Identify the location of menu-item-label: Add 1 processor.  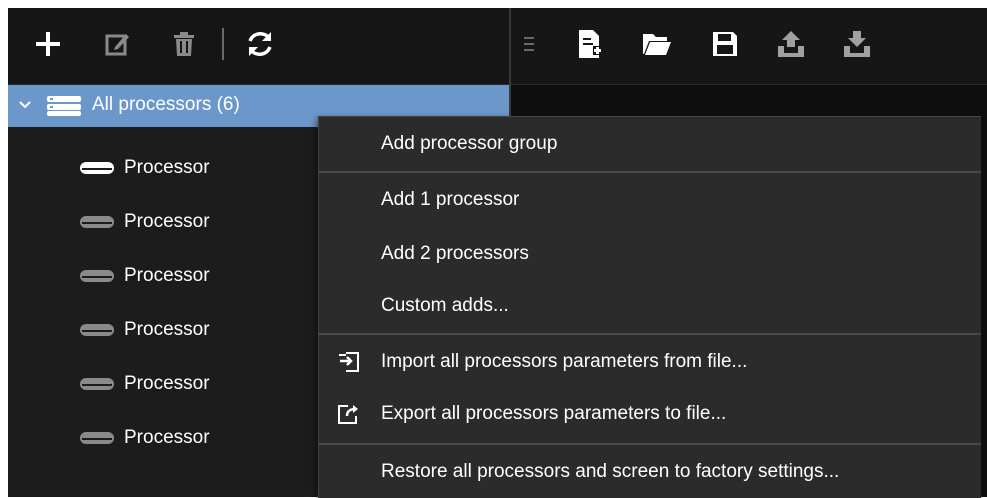
(450, 199).